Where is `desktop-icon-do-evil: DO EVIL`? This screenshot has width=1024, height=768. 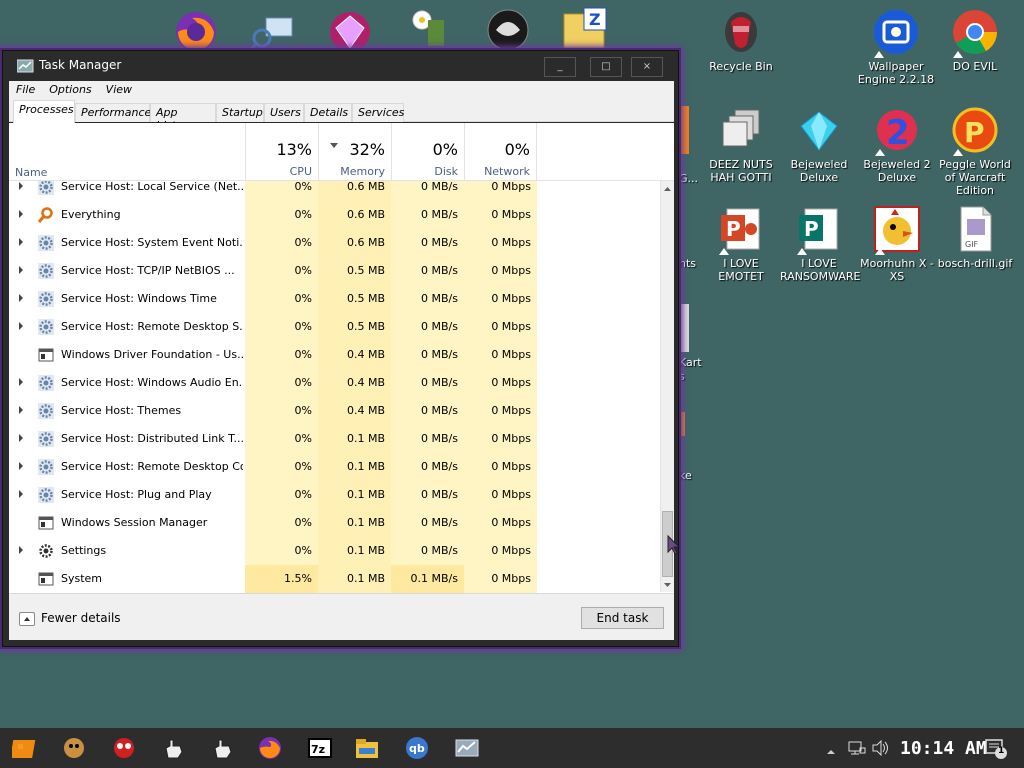 desktop-icon-do-evil: DO EVIL is located at coordinates (975, 40).